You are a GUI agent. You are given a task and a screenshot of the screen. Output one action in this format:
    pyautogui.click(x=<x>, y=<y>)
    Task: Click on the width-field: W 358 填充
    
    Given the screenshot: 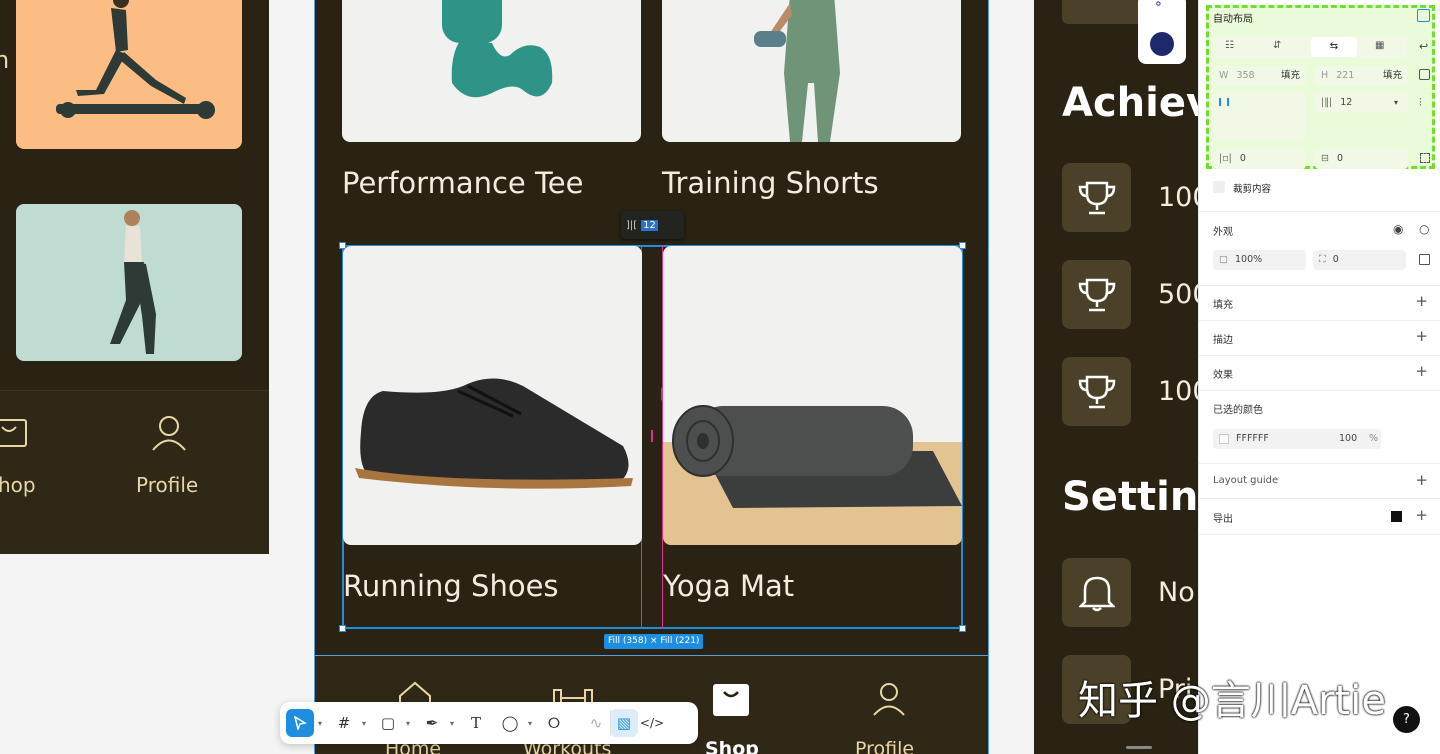 What is the action you would take?
    pyautogui.click(x=1259, y=76)
    